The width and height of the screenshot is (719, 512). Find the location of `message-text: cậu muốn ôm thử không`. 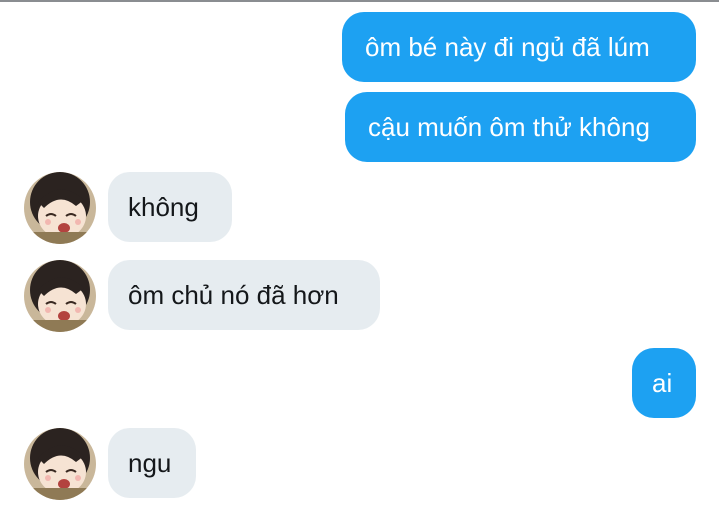

message-text: cậu muốn ôm thử không is located at coordinates (509, 127).